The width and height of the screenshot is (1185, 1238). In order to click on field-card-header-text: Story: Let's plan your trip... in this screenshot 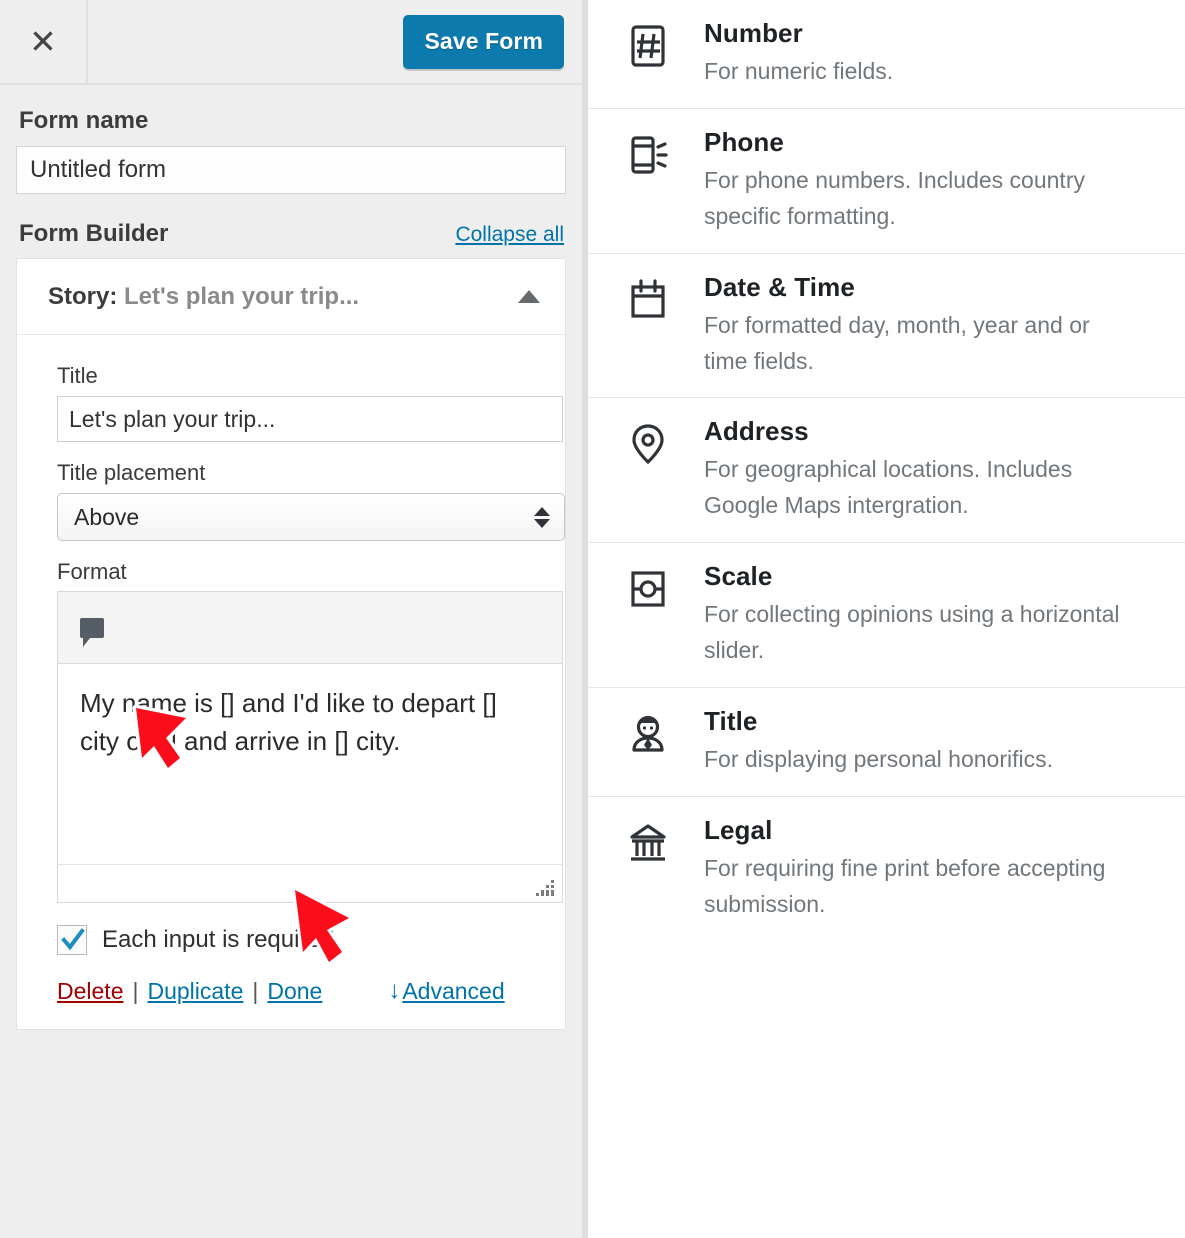, I will do `click(203, 297)`.